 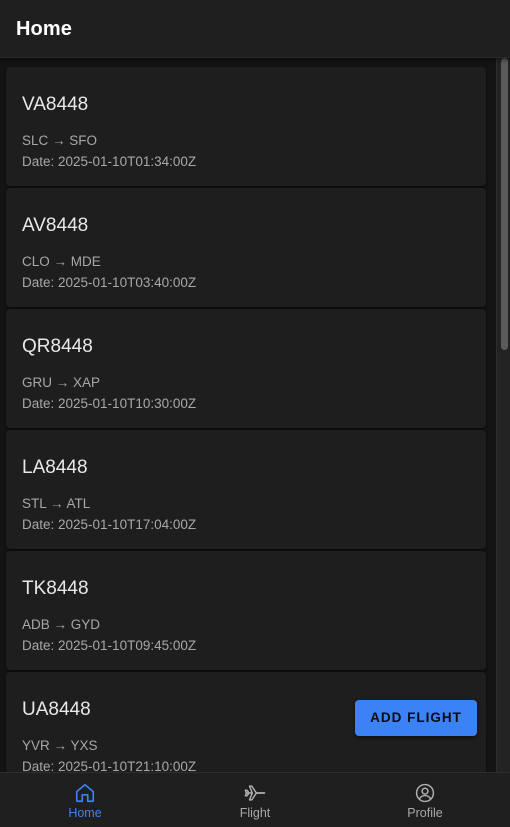 What do you see at coordinates (109, 282) in the screenshot?
I see `flight-date: Date: 2025-01-10T03:40:00Z` at bounding box center [109, 282].